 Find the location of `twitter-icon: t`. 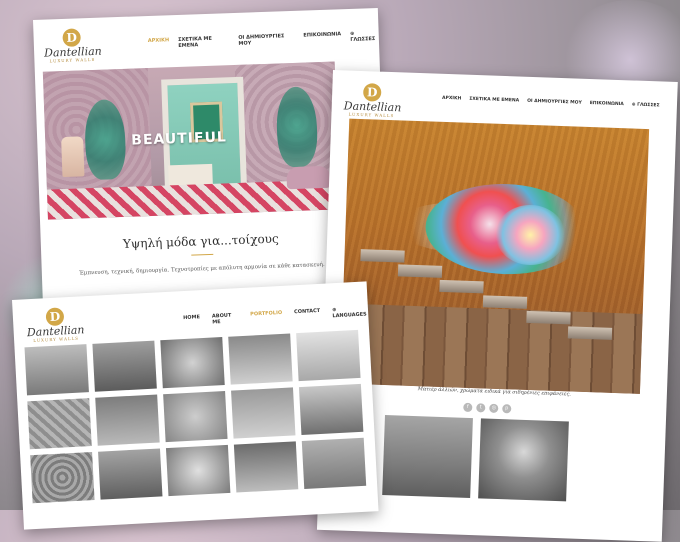

twitter-icon: t is located at coordinates (481, 408).